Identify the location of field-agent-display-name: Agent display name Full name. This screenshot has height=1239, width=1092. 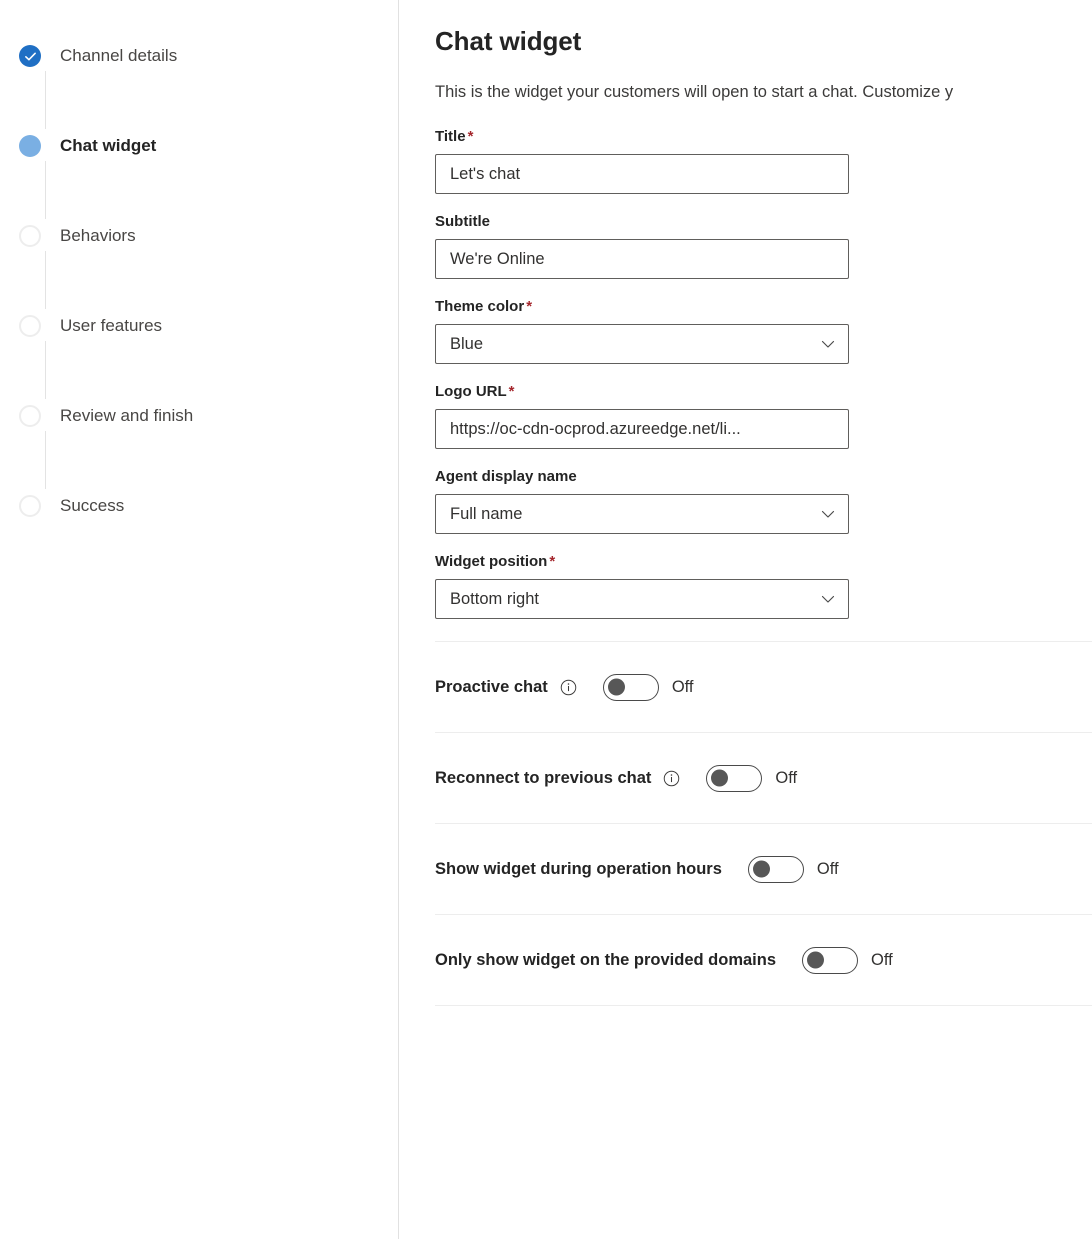
(763, 500).